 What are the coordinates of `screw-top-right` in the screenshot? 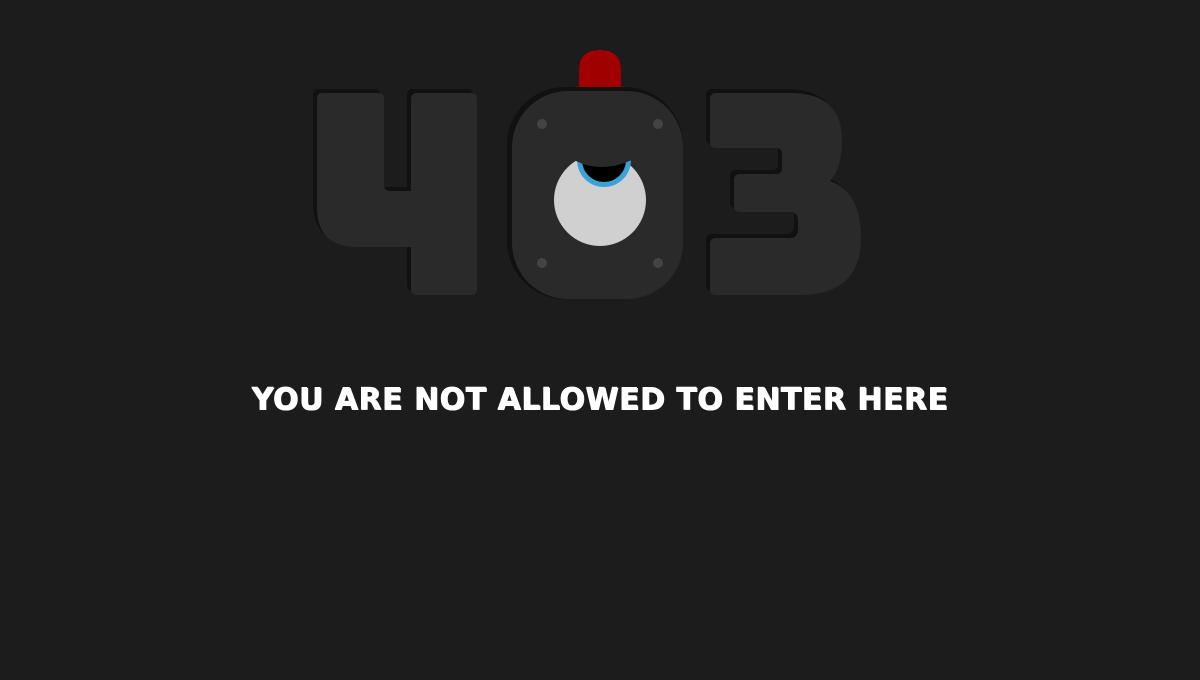 It's located at (658, 124).